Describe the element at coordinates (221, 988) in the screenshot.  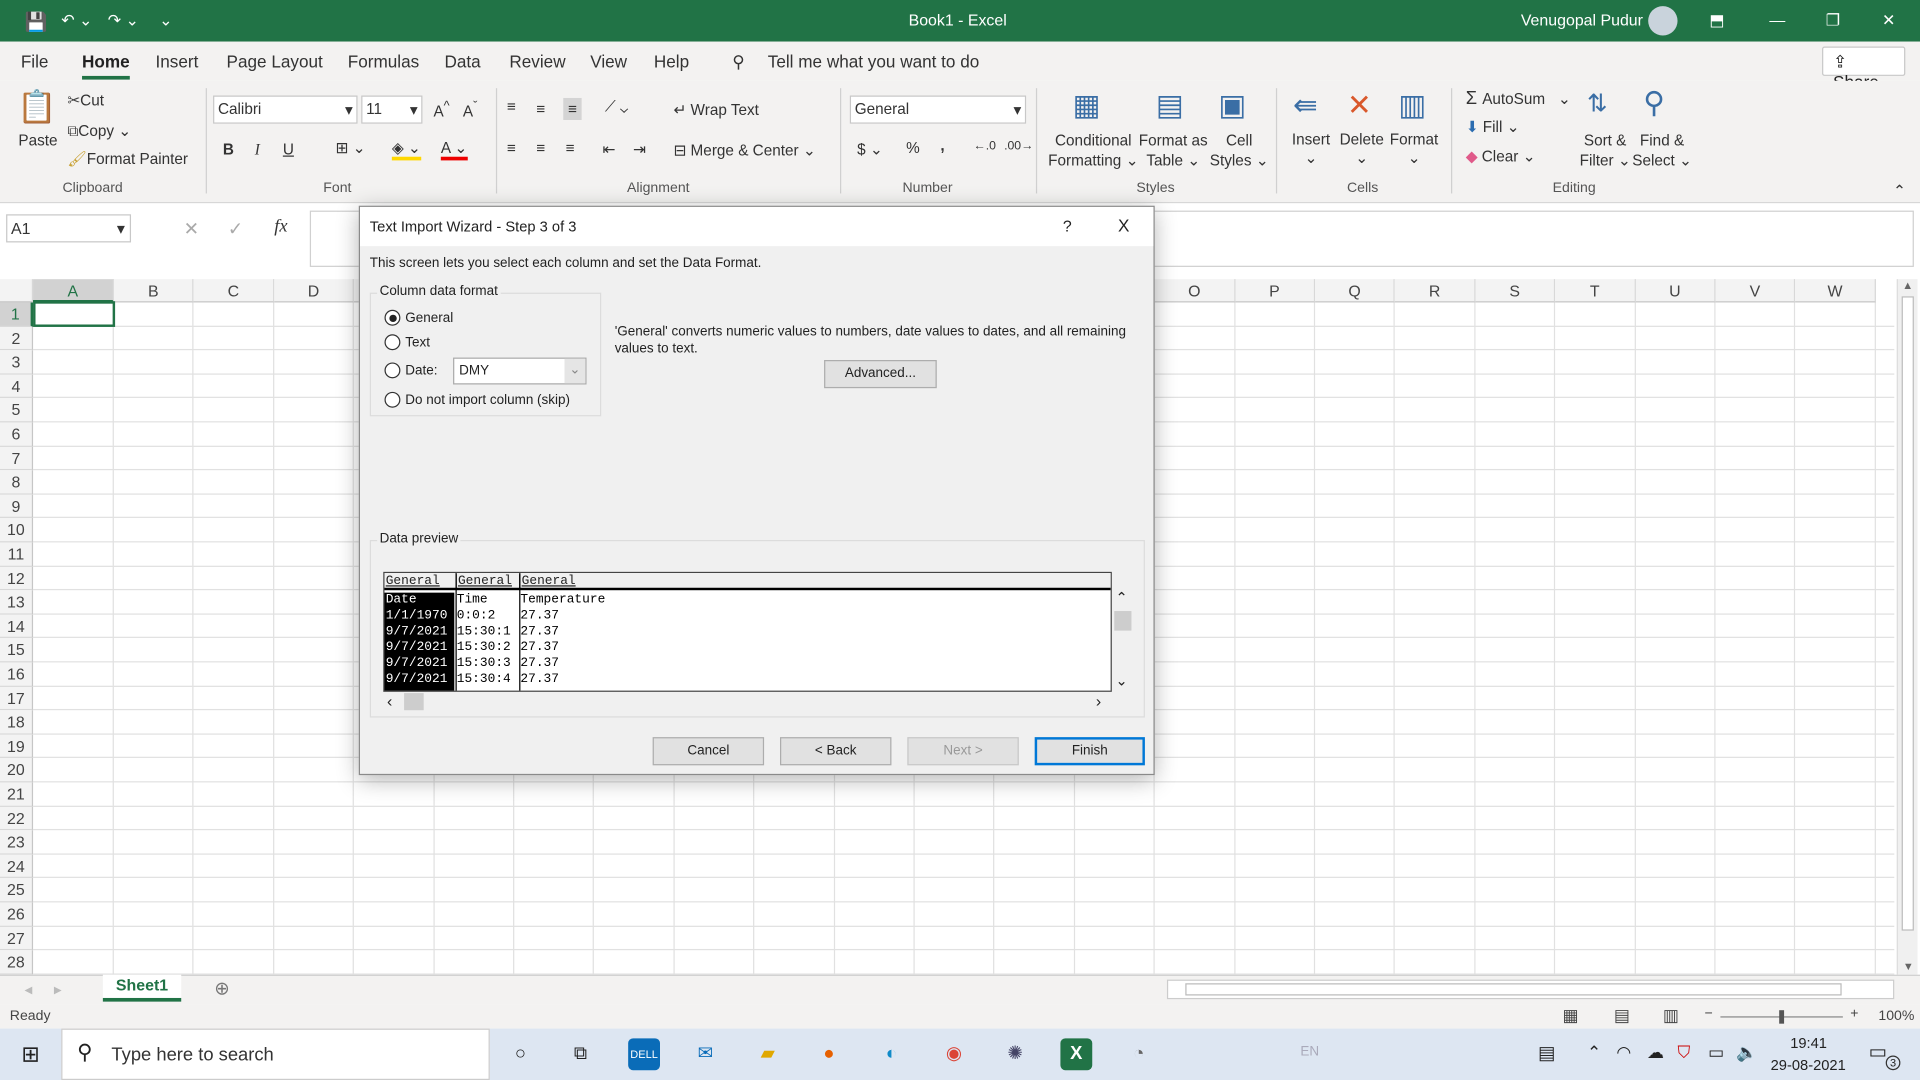
I see `new-sheet-icon: ⊕` at that location.